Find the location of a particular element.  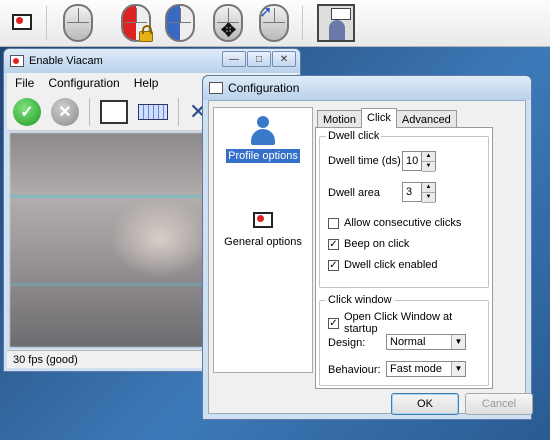

open-startup-row: ✓ Open Click Window at startup is located at coordinates (408, 323).